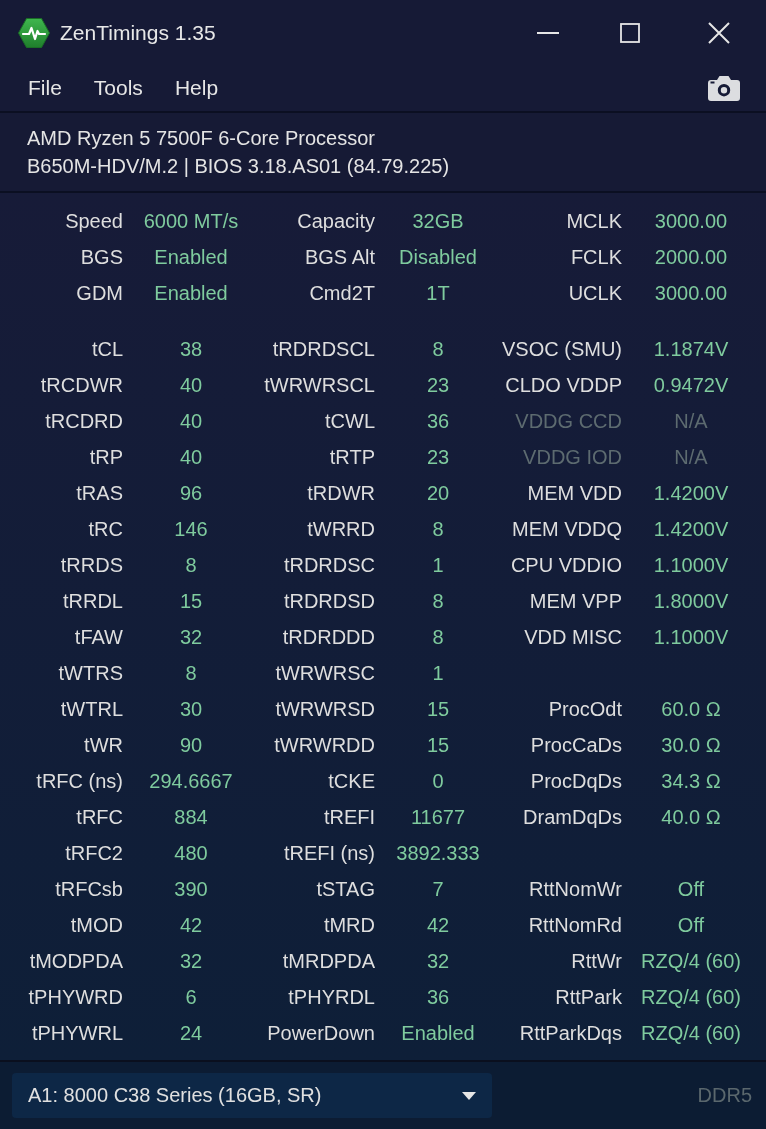 The height and width of the screenshot is (1129, 766). I want to click on setting-label: CLDO VDDP, so click(563, 385).